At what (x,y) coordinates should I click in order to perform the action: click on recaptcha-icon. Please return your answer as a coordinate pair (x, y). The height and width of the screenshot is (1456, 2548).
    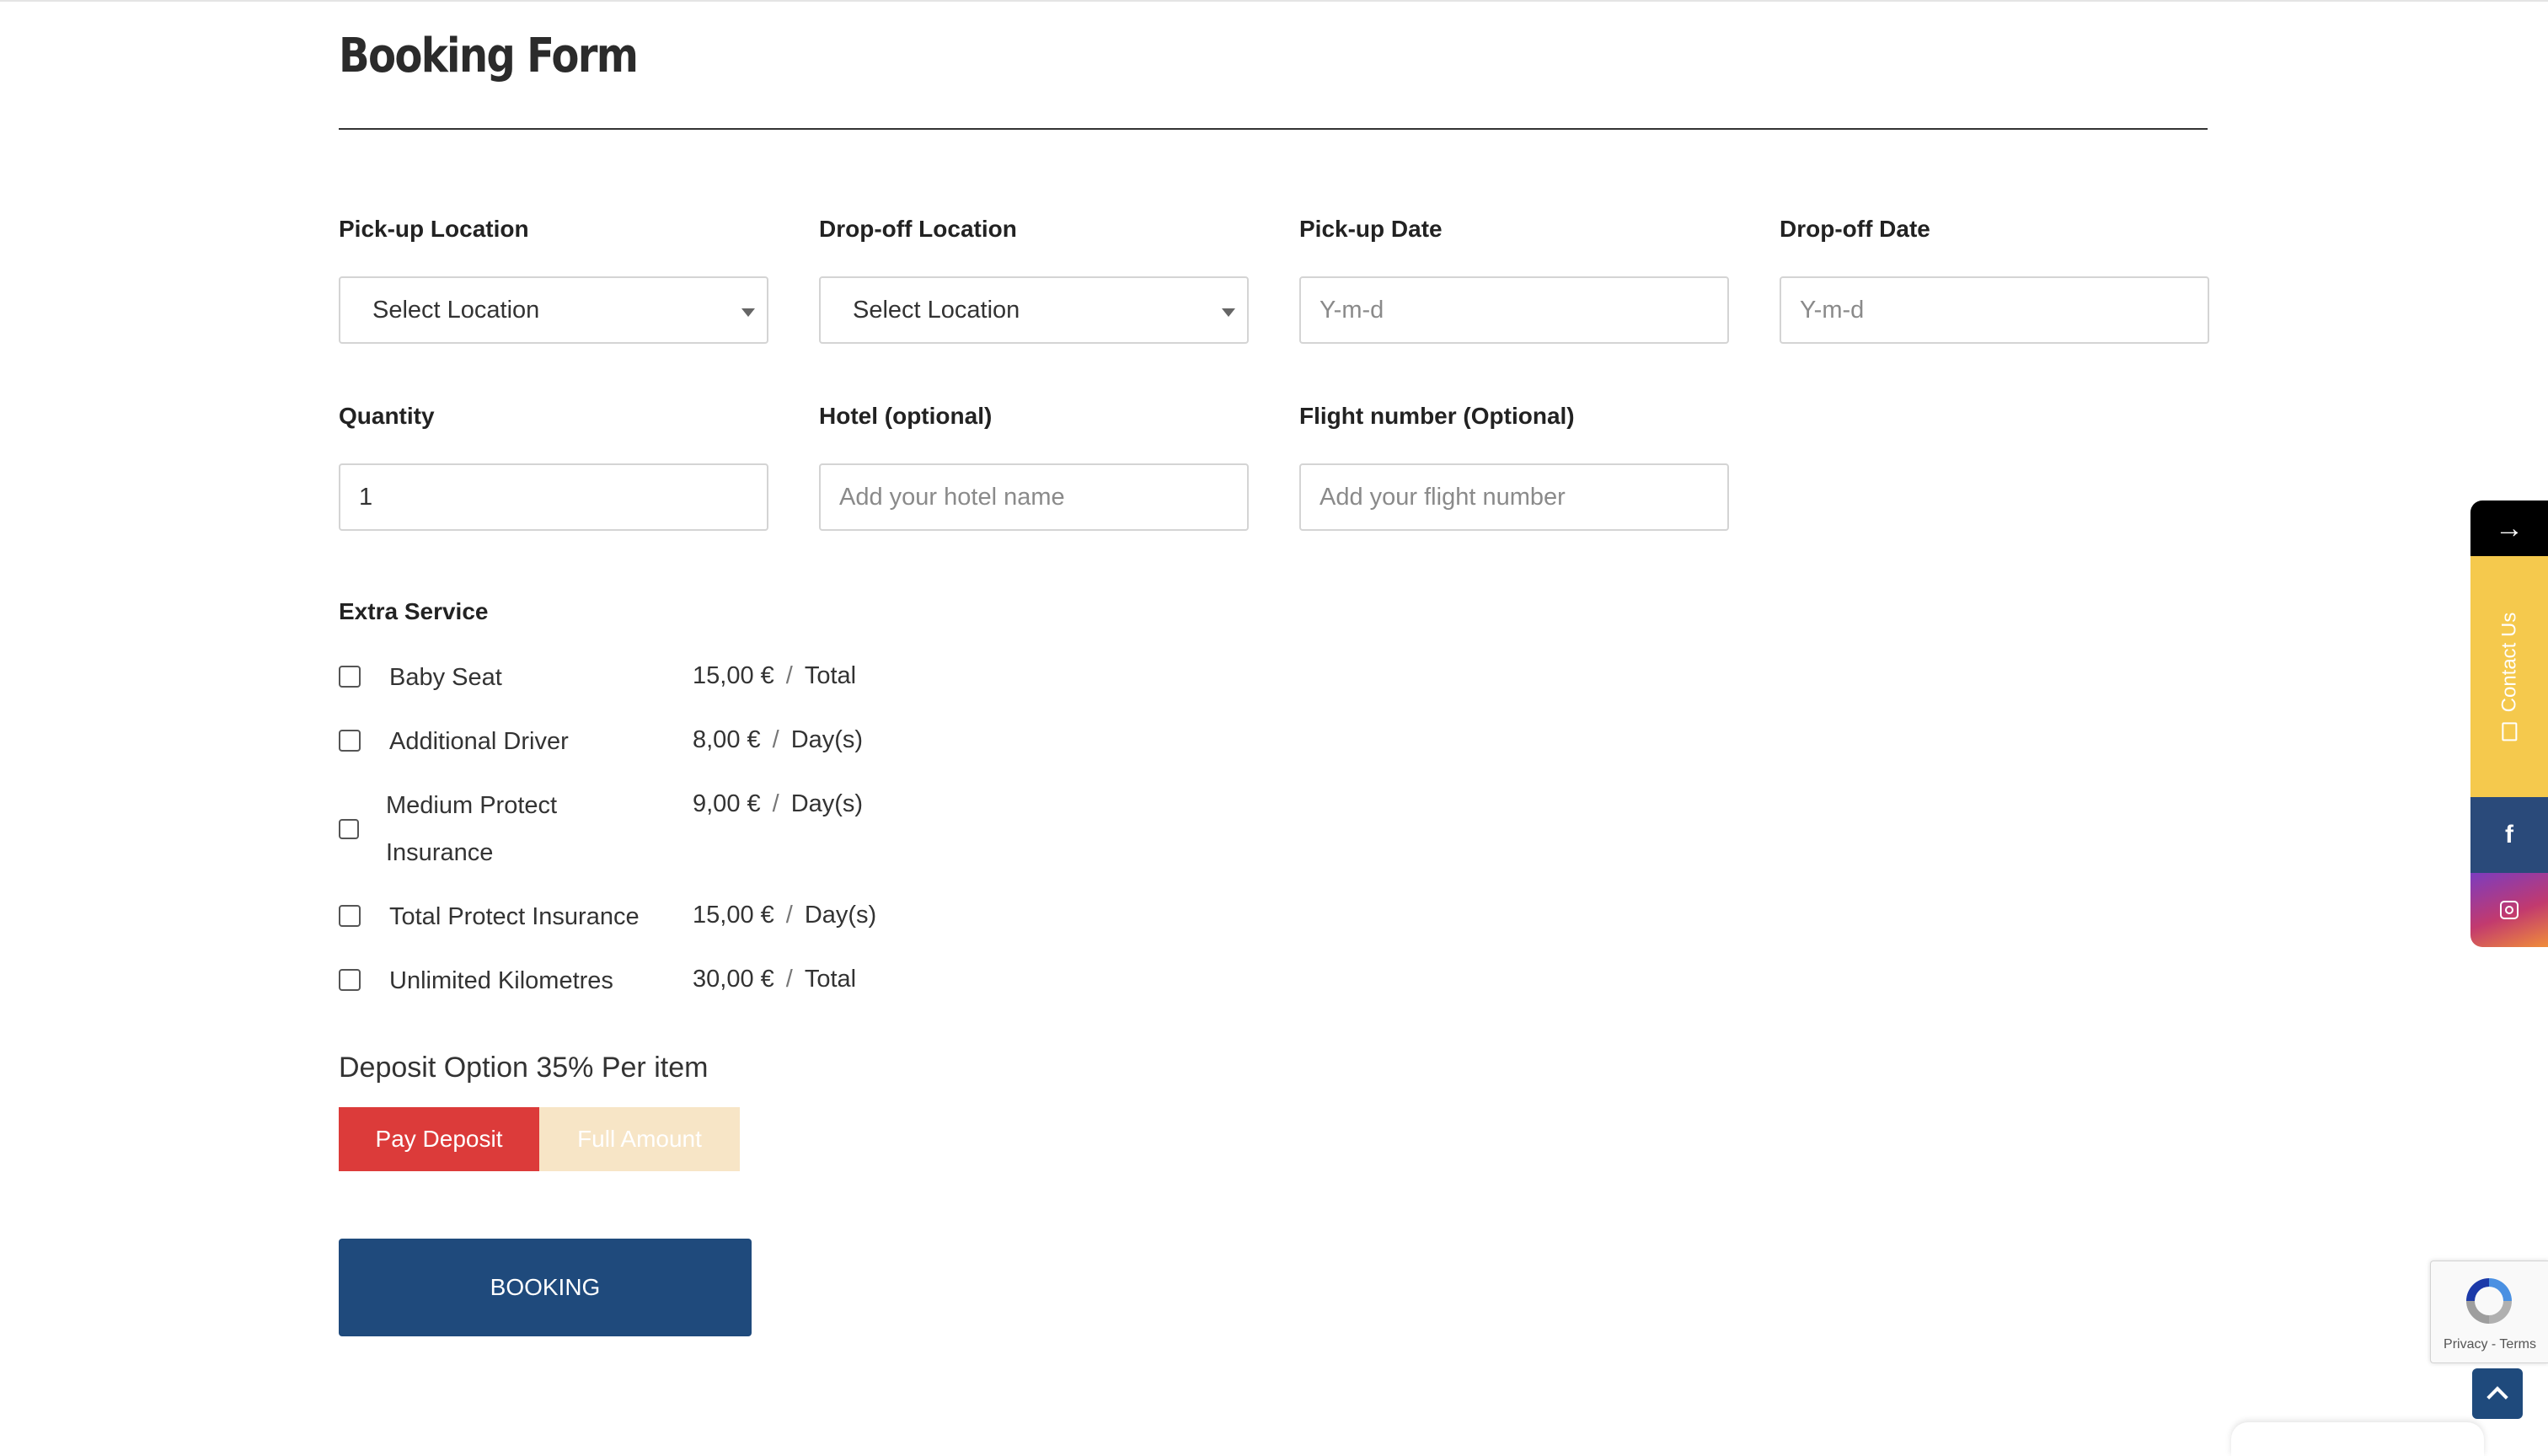
    Looking at the image, I should click on (2489, 1301).